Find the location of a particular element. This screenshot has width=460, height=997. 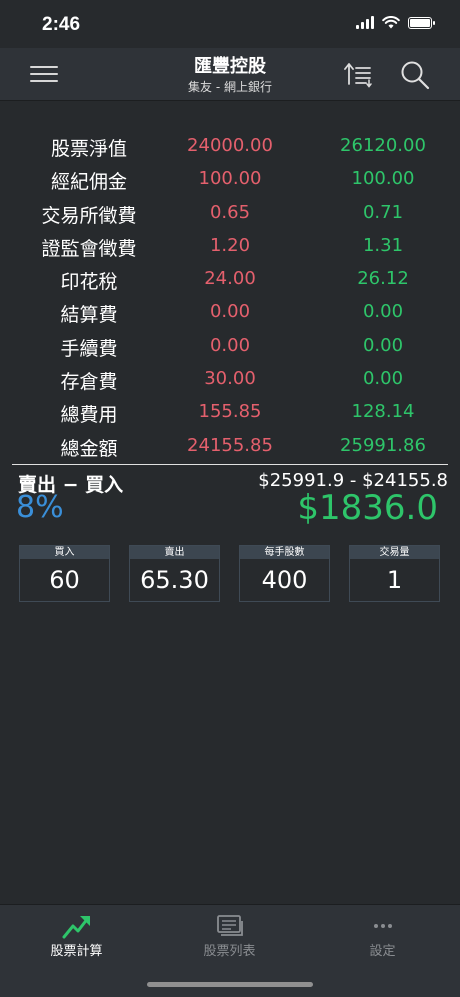

fee-row-total-fees: 總費用 155.85 128.14 is located at coordinates (230, 412).